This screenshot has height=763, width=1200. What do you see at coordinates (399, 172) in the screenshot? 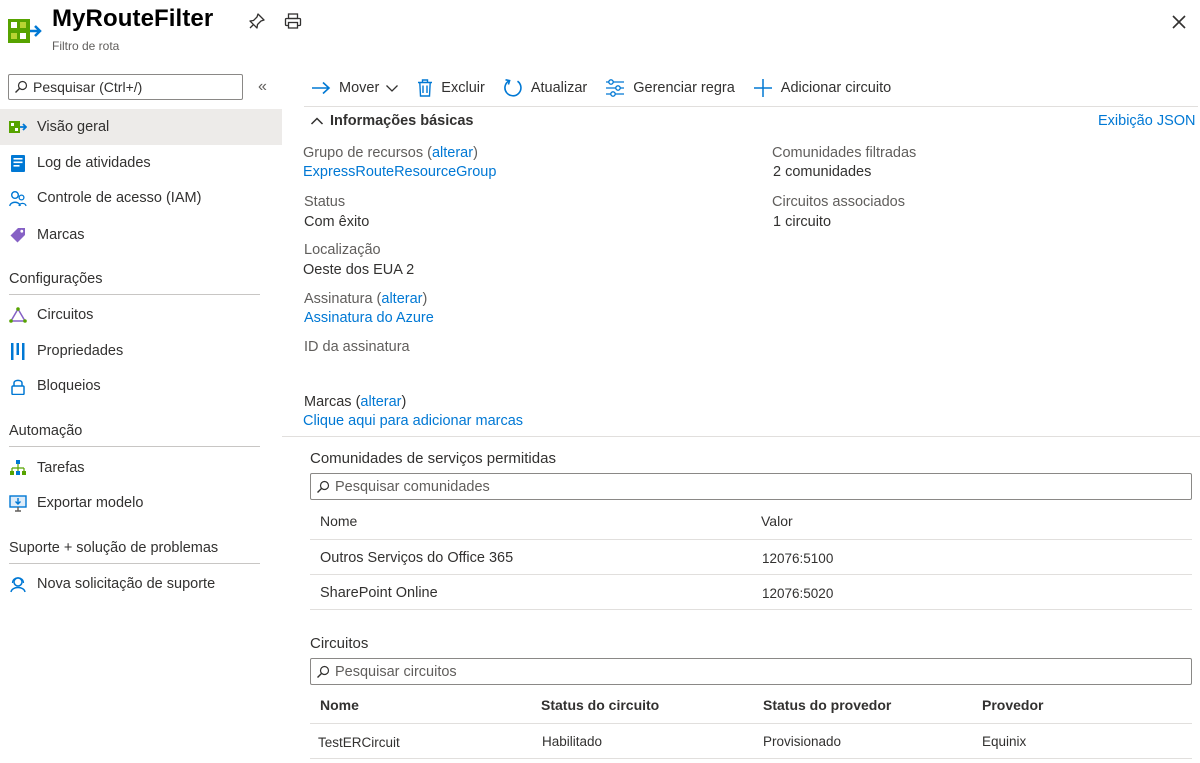
I see `resource-group-link: ExpressRouteResourceGroup` at bounding box center [399, 172].